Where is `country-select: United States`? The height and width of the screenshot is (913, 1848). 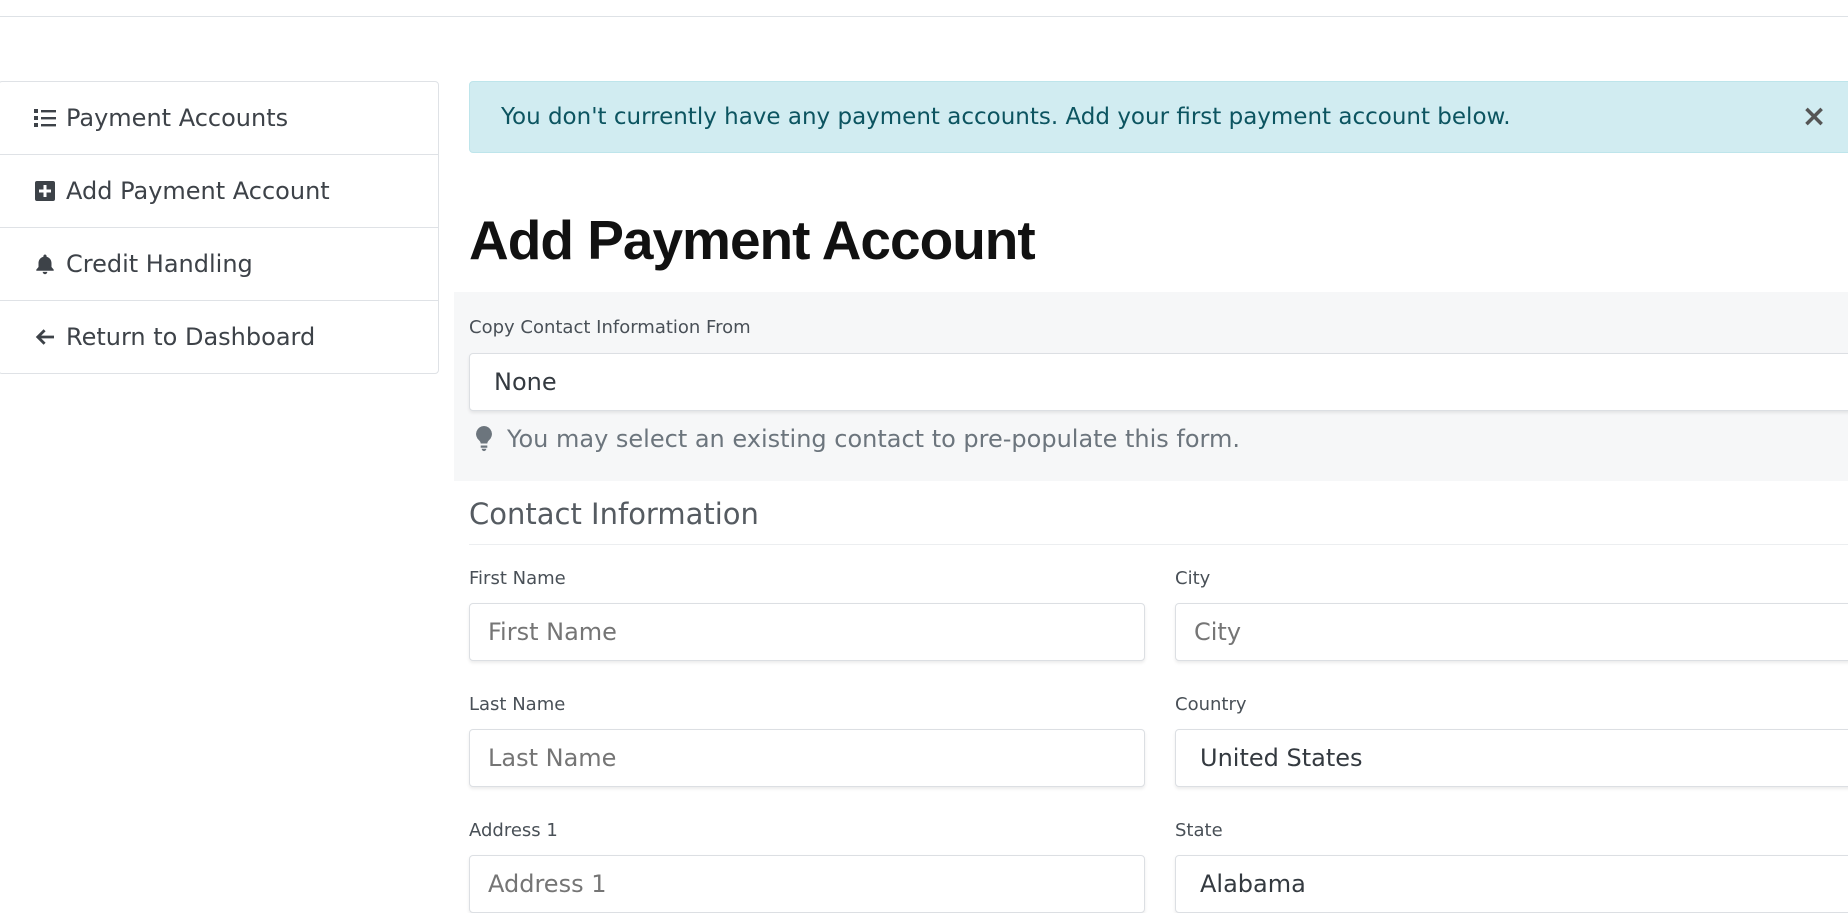 country-select: United States is located at coordinates (1511, 758).